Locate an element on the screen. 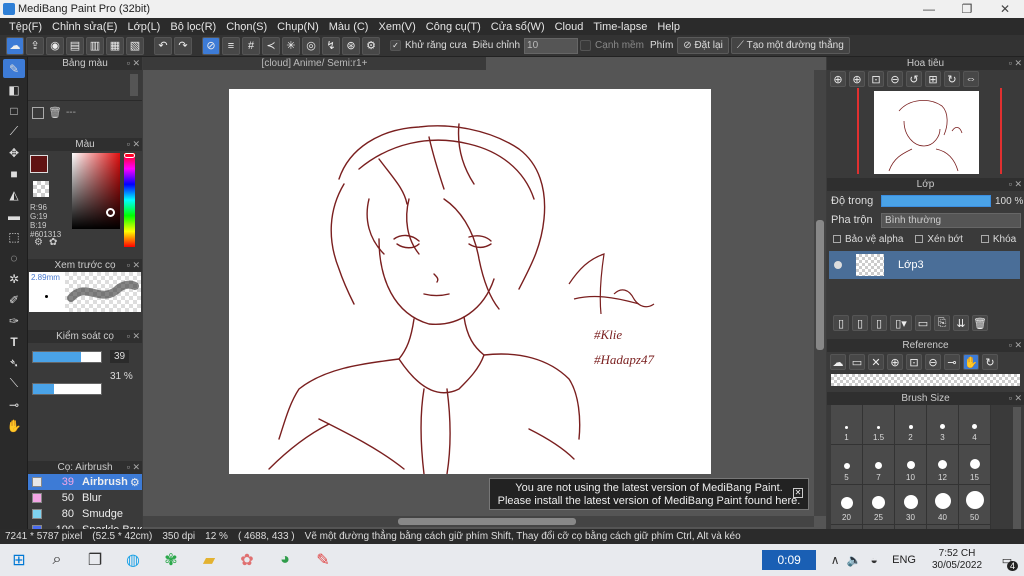 This screenshot has height=576, width=1024. gradient-tool-icon: ▬ is located at coordinates (14, 215).